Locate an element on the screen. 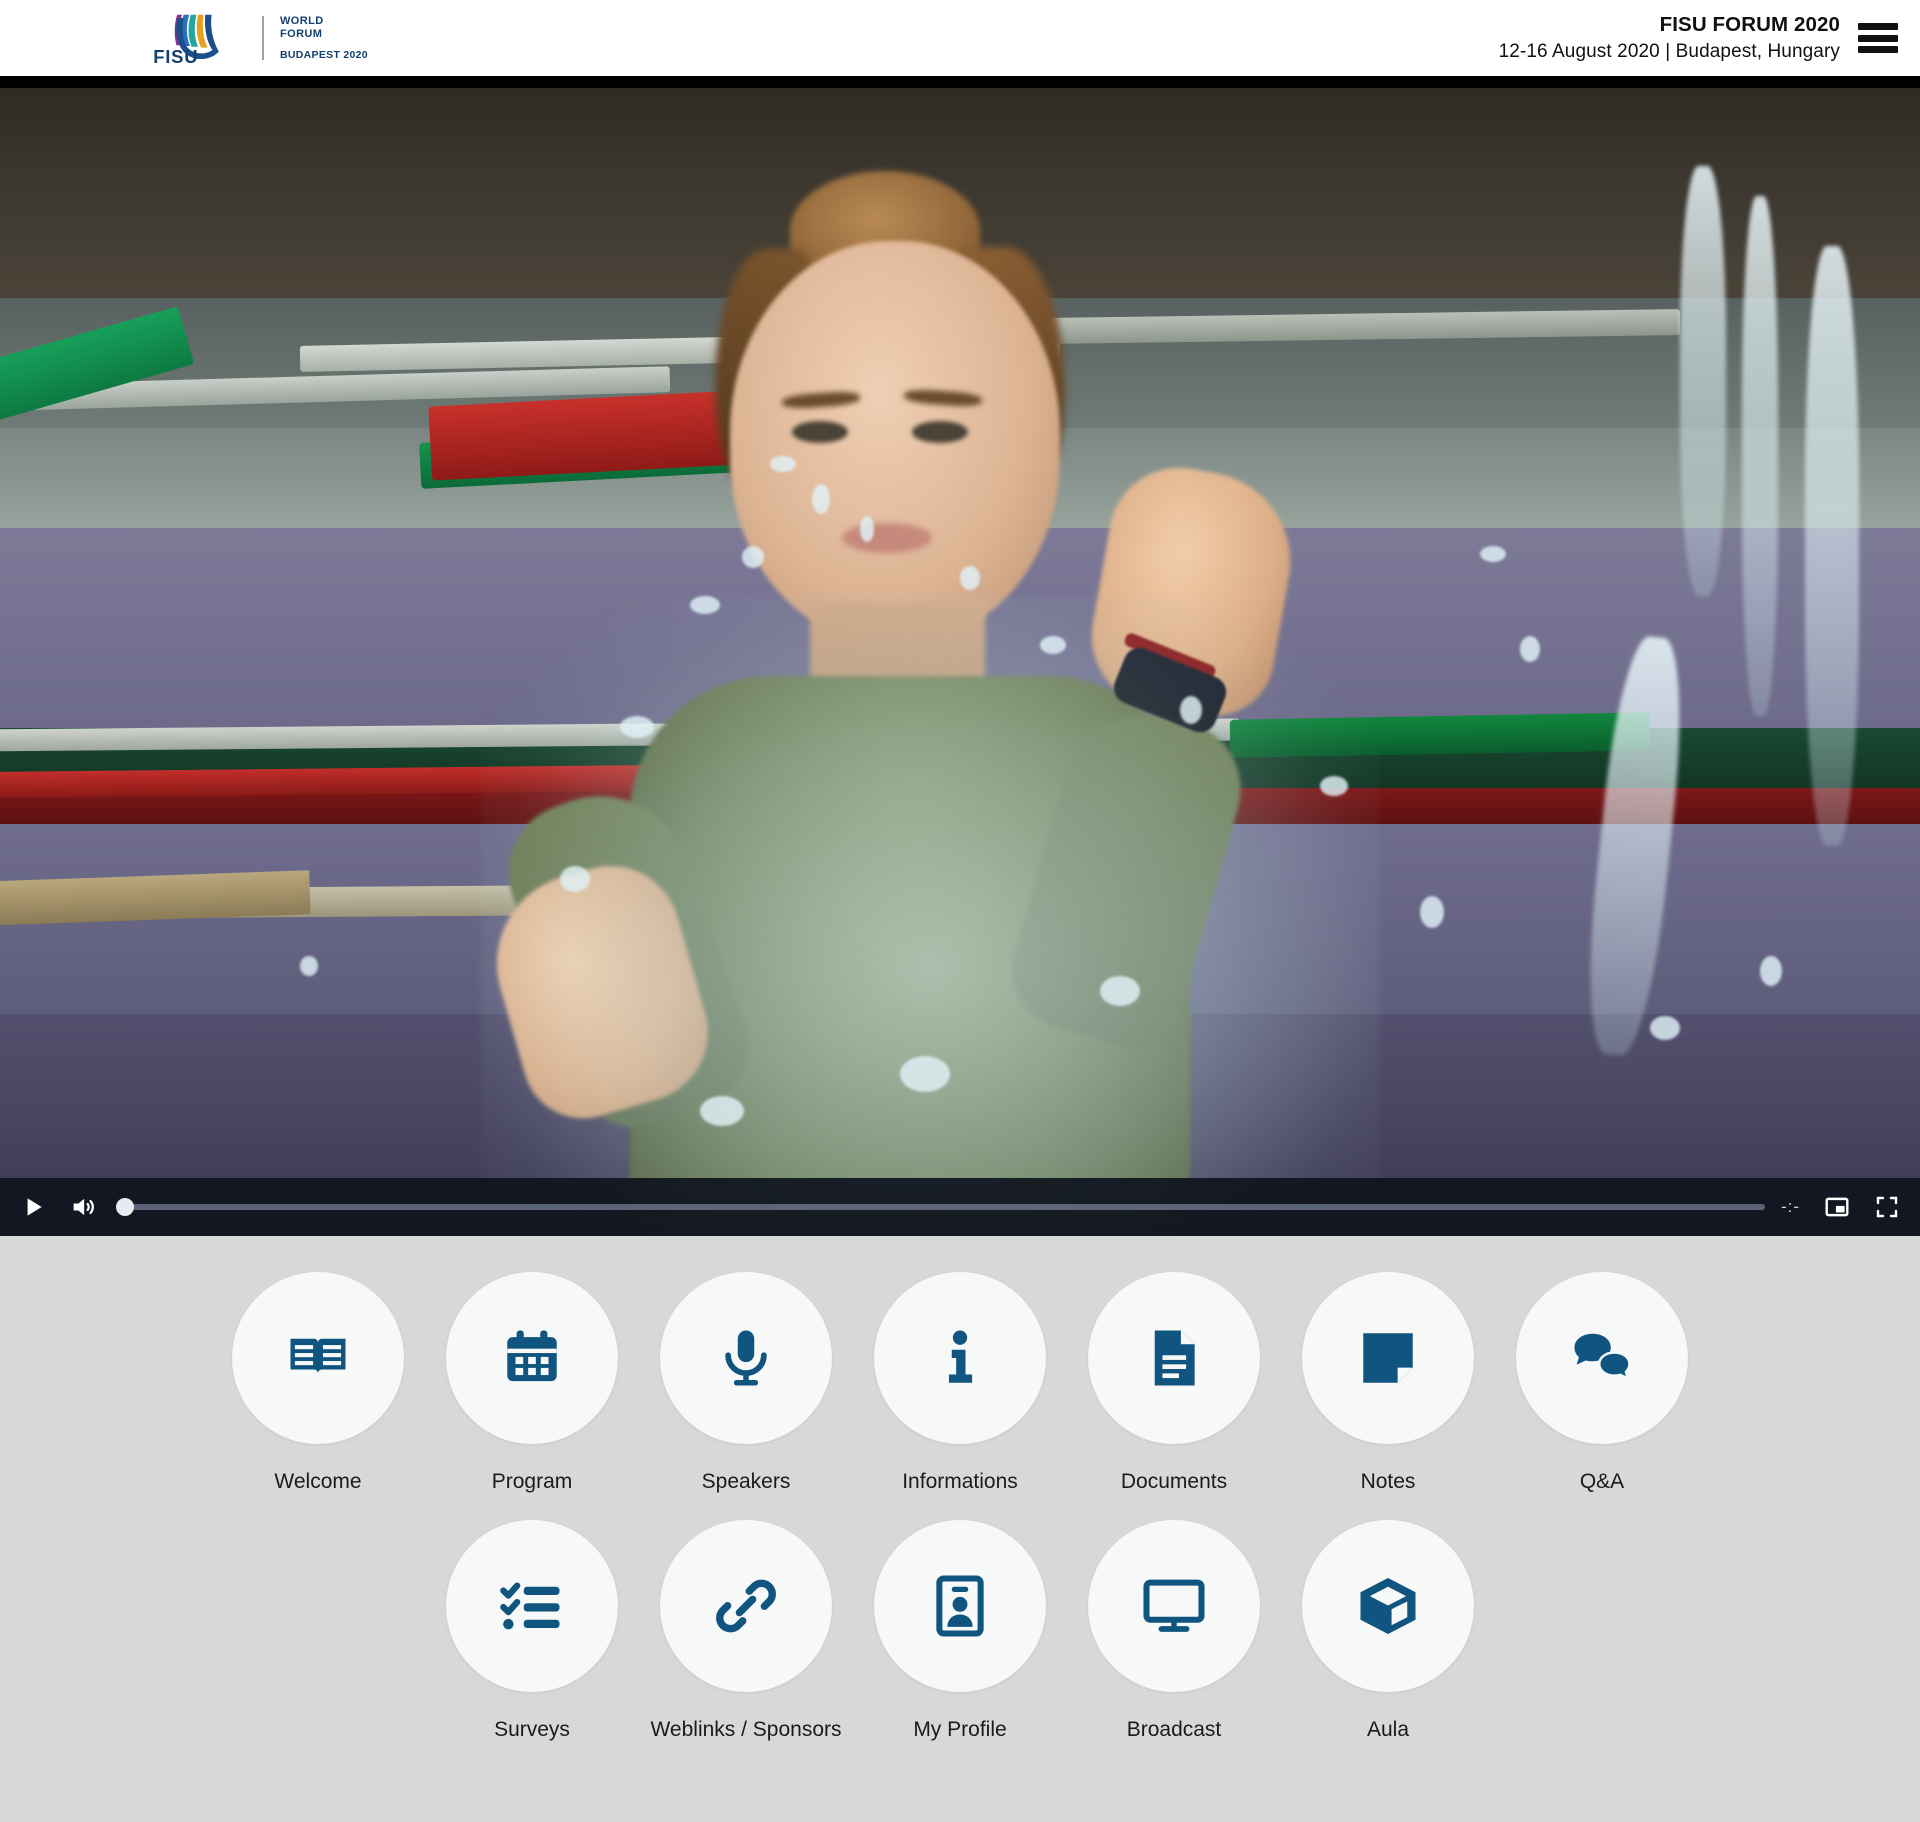 The image size is (1920, 1822). app-tile-label: Notes is located at coordinates (1388, 1481).